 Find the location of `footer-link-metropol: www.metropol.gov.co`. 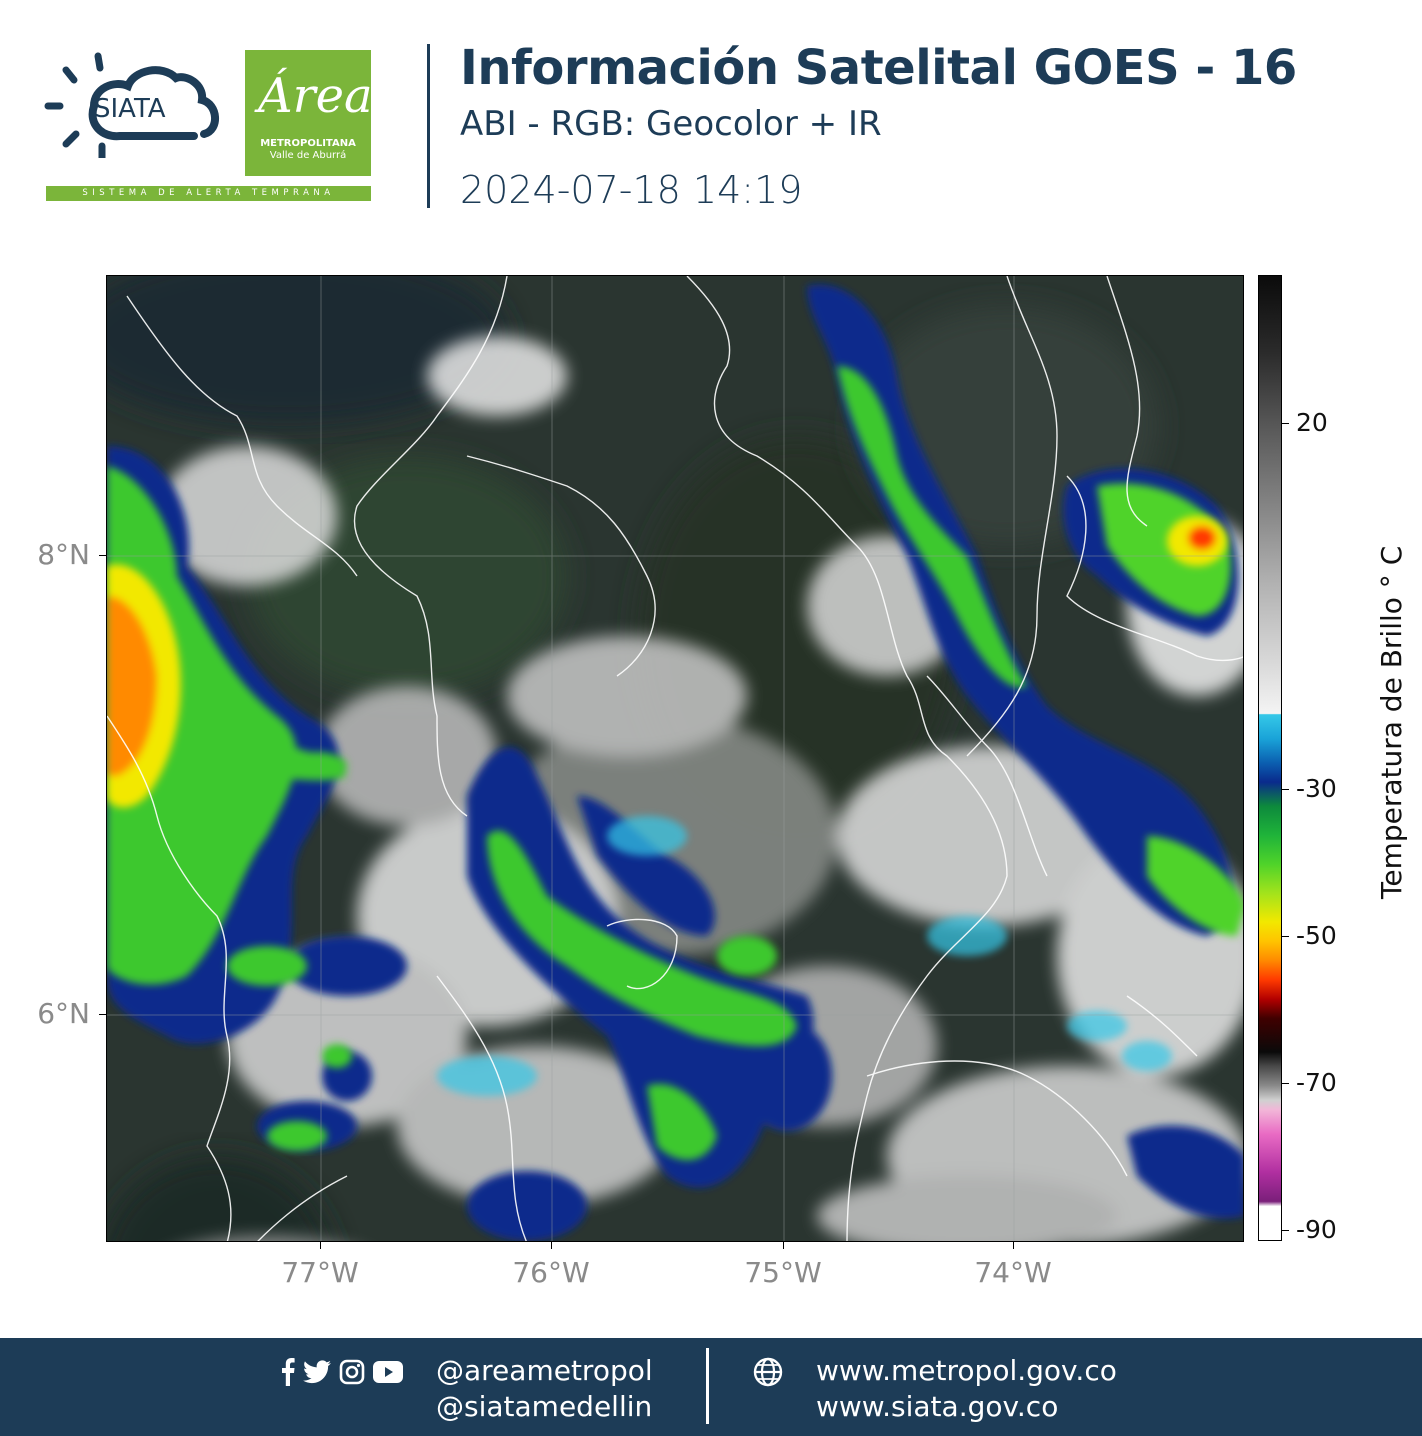

footer-link-metropol: www.metropol.gov.co is located at coordinates (966, 1370).